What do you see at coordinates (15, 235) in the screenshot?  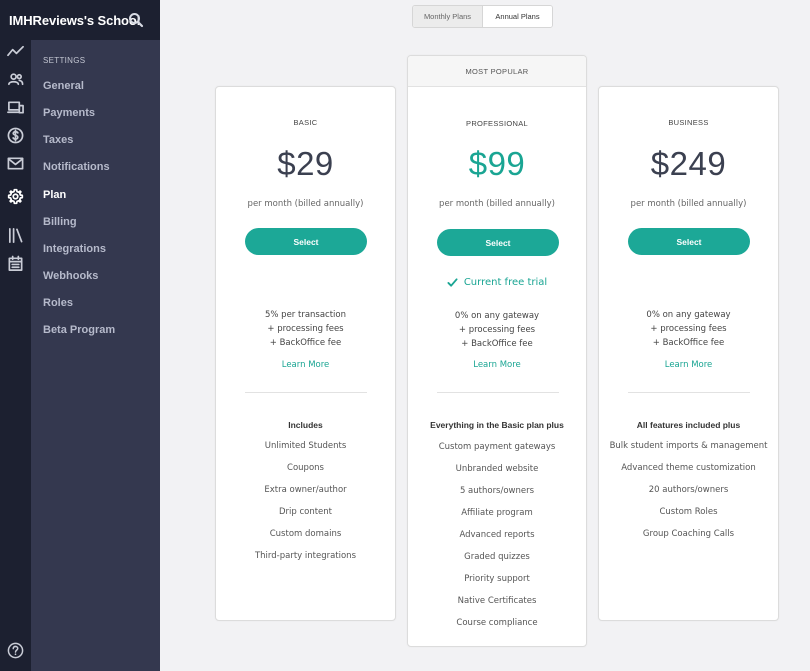 I see `library-icon` at bounding box center [15, 235].